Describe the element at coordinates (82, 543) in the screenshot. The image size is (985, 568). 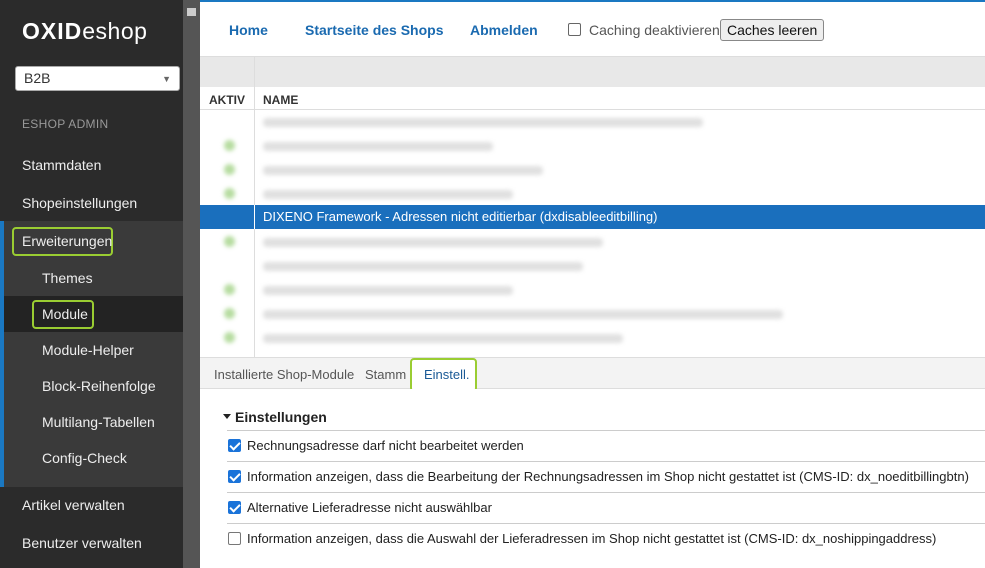
I see `sidebar-item-benutzer-verwalten: Benutzer verwalten` at that location.